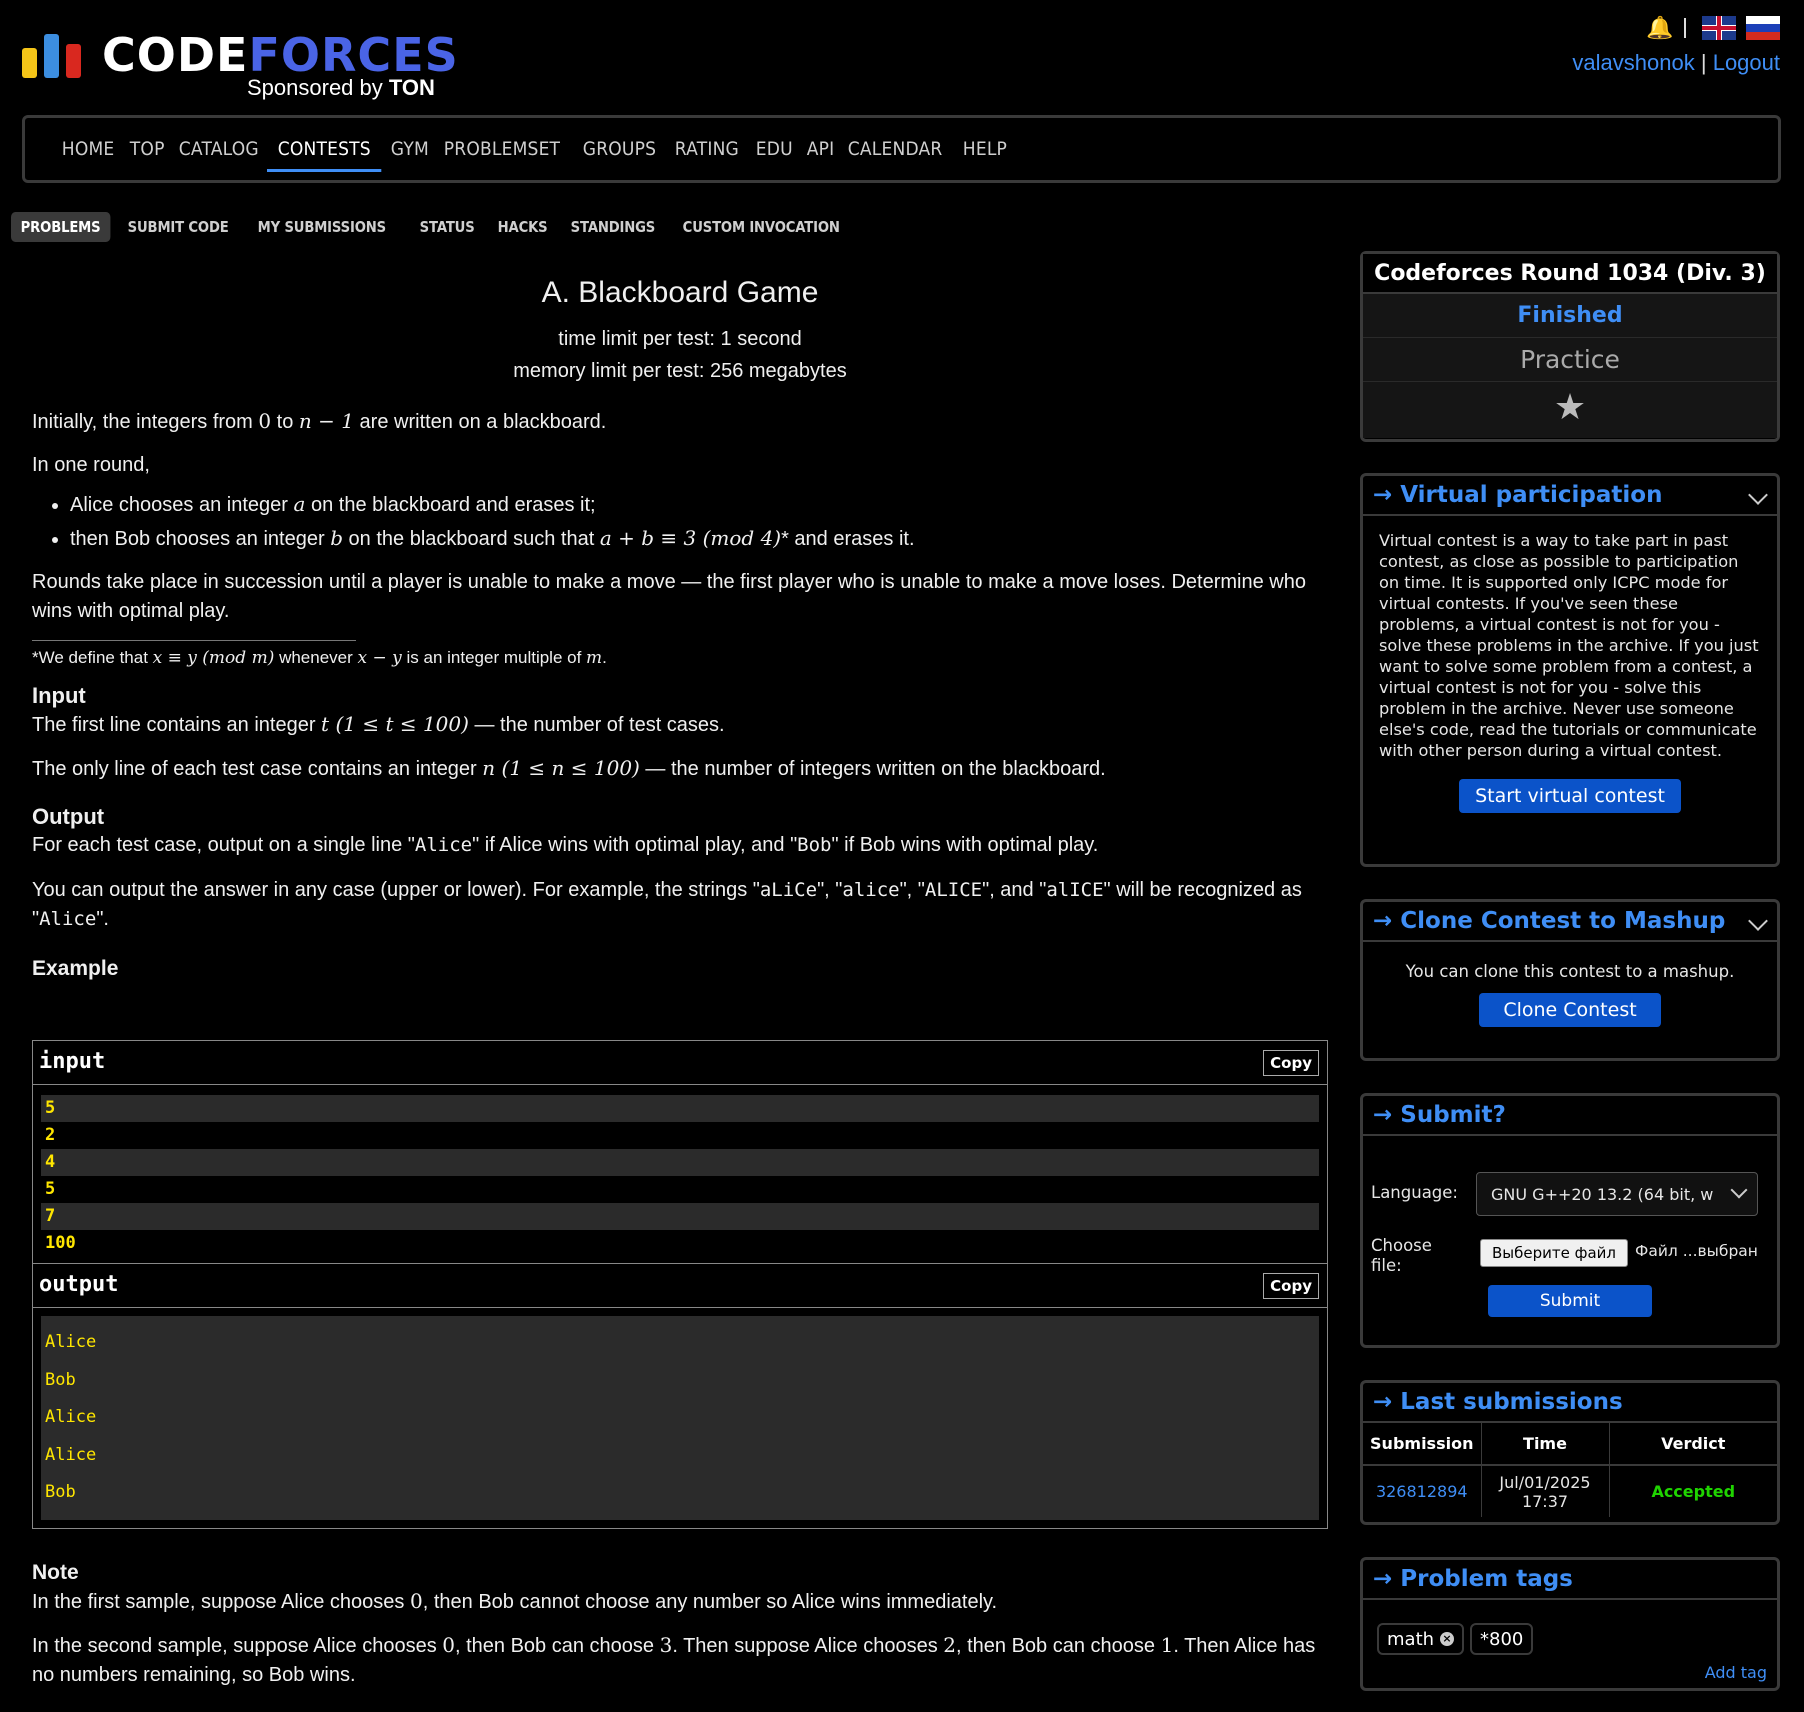  I want to click on sponsor-text: Sponsored by TON, so click(341, 87).